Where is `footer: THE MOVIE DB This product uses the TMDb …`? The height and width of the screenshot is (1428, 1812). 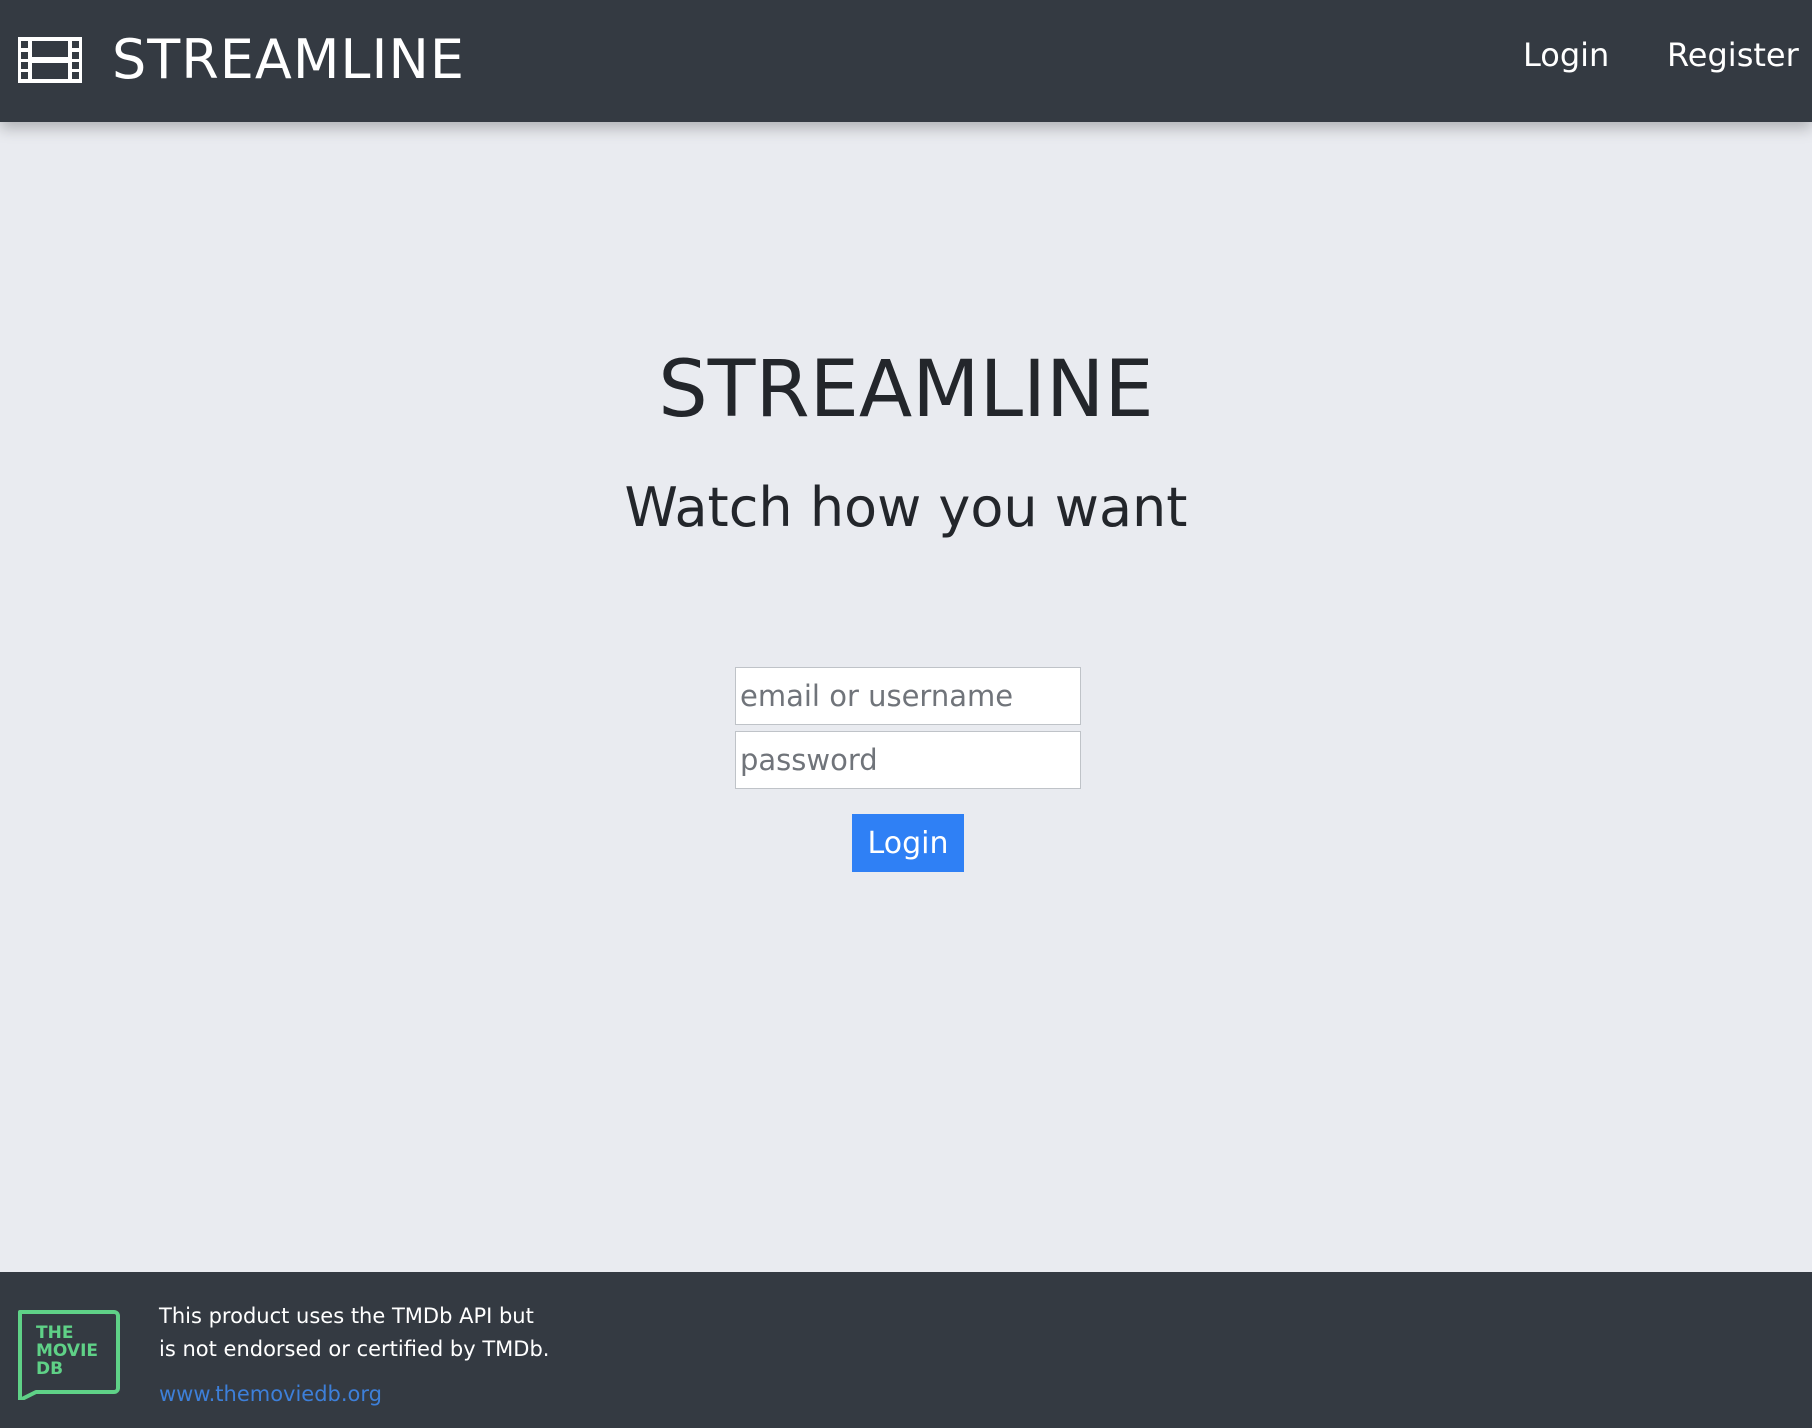
footer: THE MOVIE DB This product uses the TMDb … is located at coordinates (906, 1350).